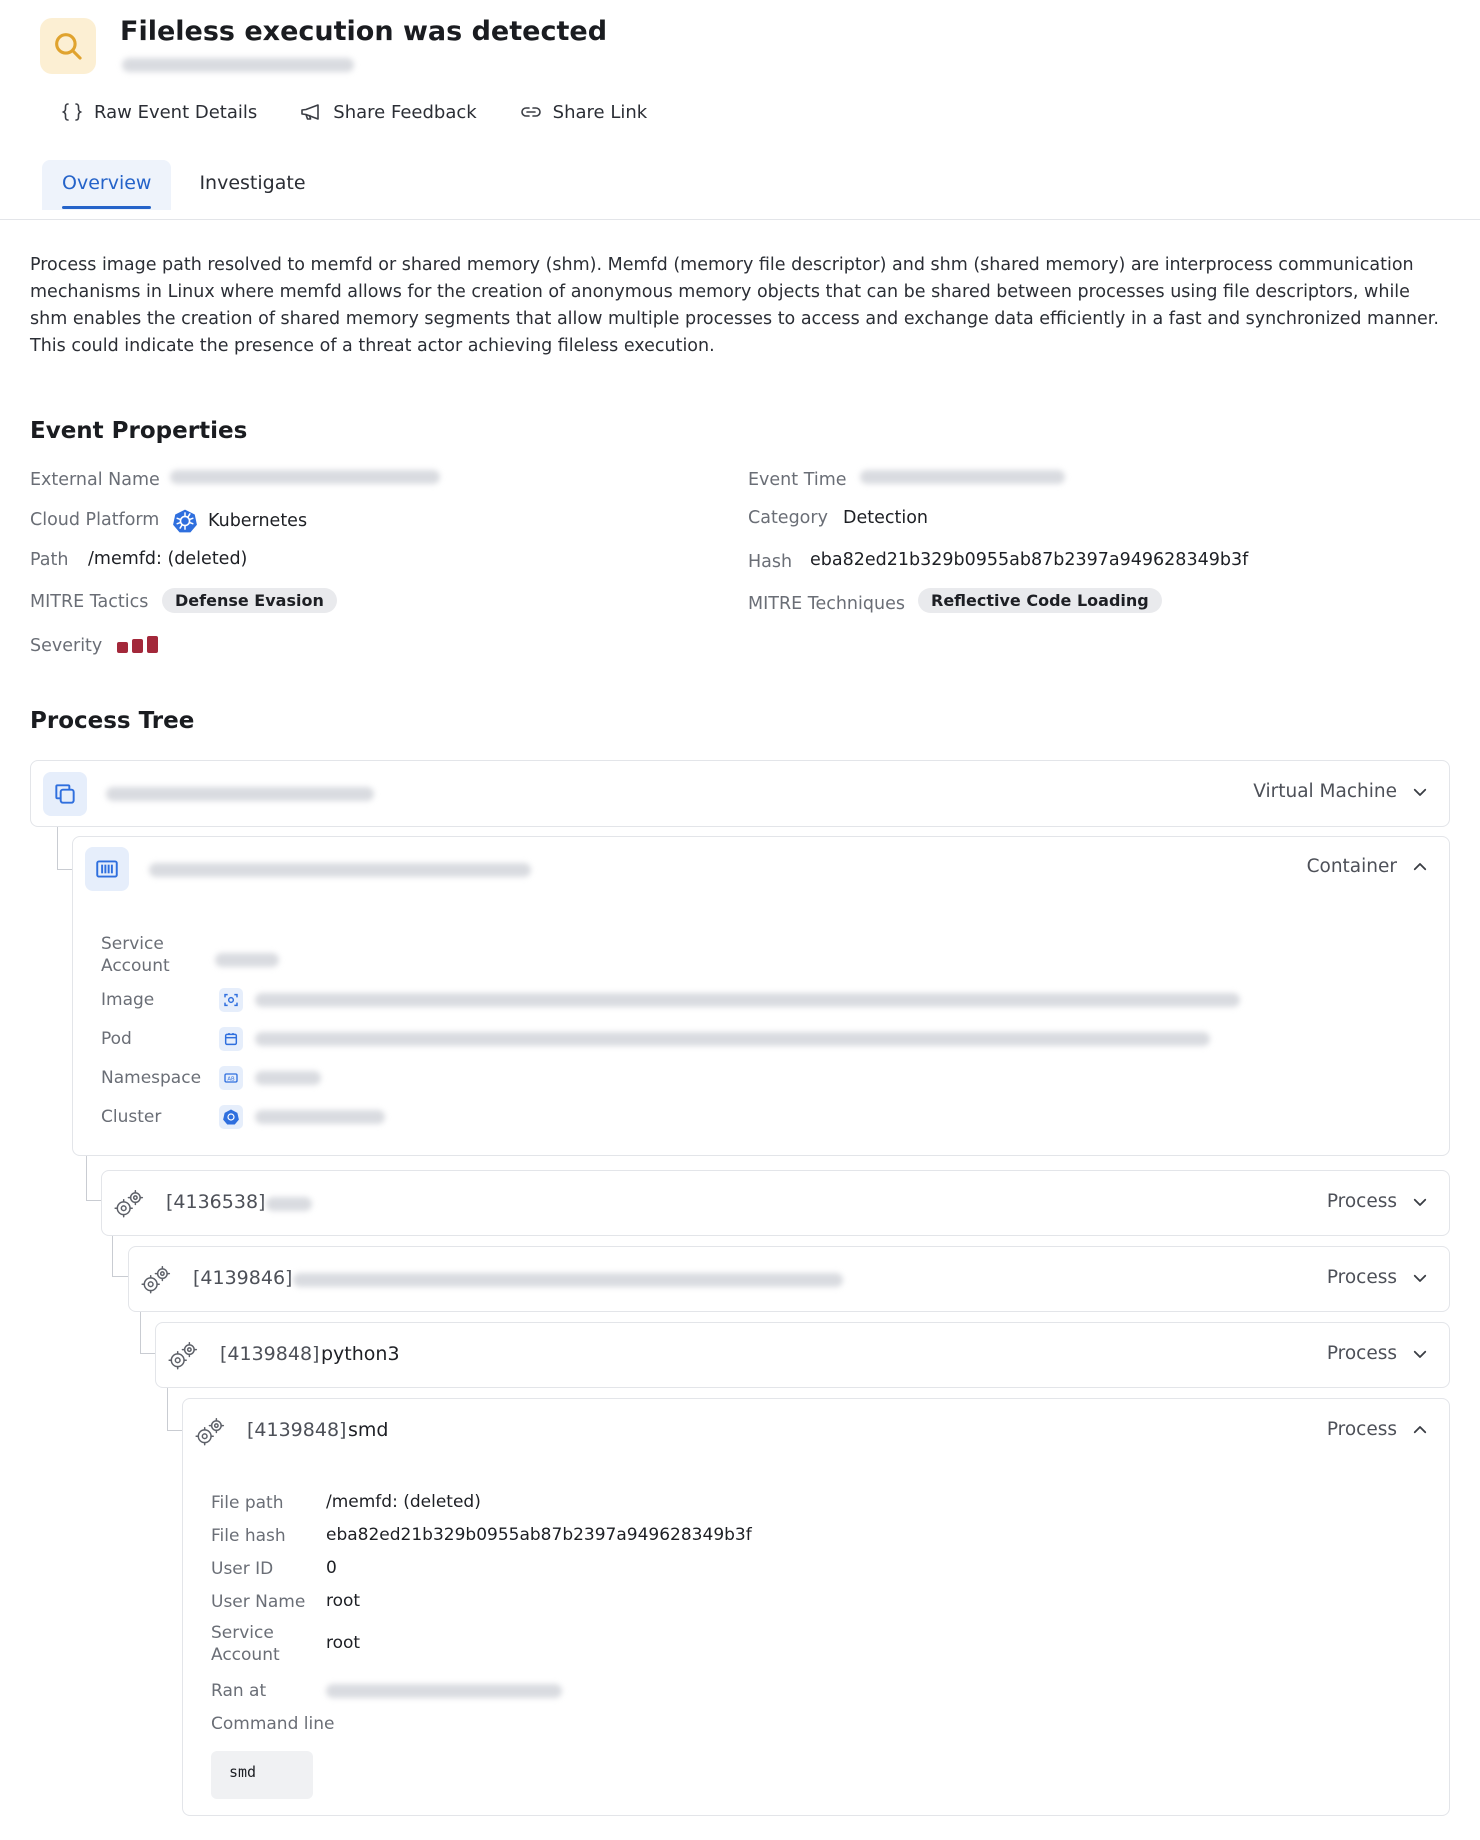 The width and height of the screenshot is (1480, 1840). Describe the element at coordinates (403, 1502) in the screenshot. I see `file-path-value: /memfd: (deleted)` at that location.